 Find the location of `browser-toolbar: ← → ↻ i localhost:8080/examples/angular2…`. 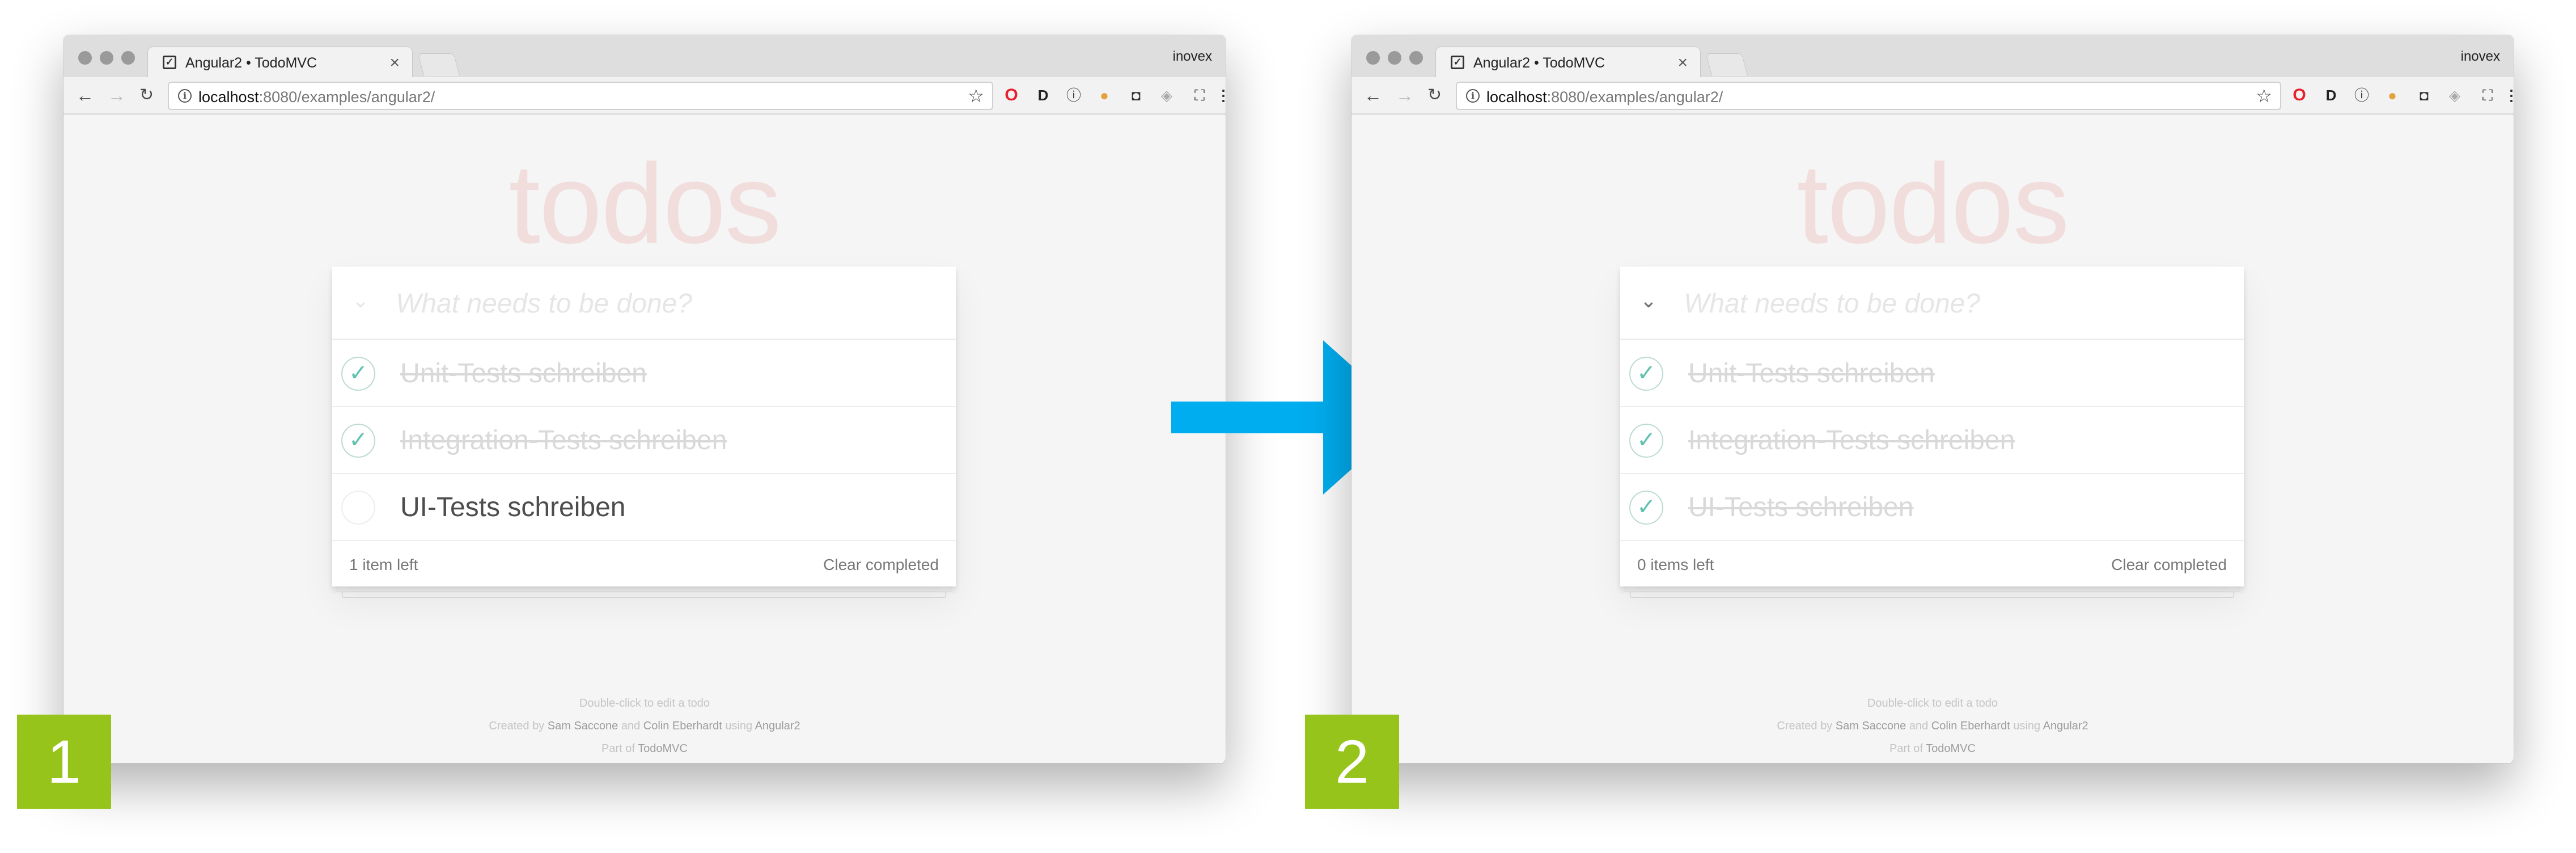

browser-toolbar: ← → ↻ i localhost:8080/examples/angular2… is located at coordinates (645, 96).